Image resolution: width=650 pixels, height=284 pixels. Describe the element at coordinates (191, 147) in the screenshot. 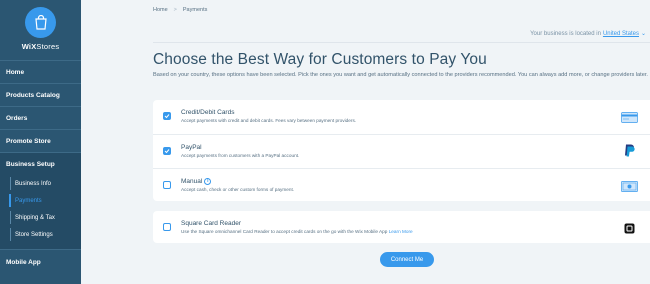

I see `option-title: PayPal` at that location.